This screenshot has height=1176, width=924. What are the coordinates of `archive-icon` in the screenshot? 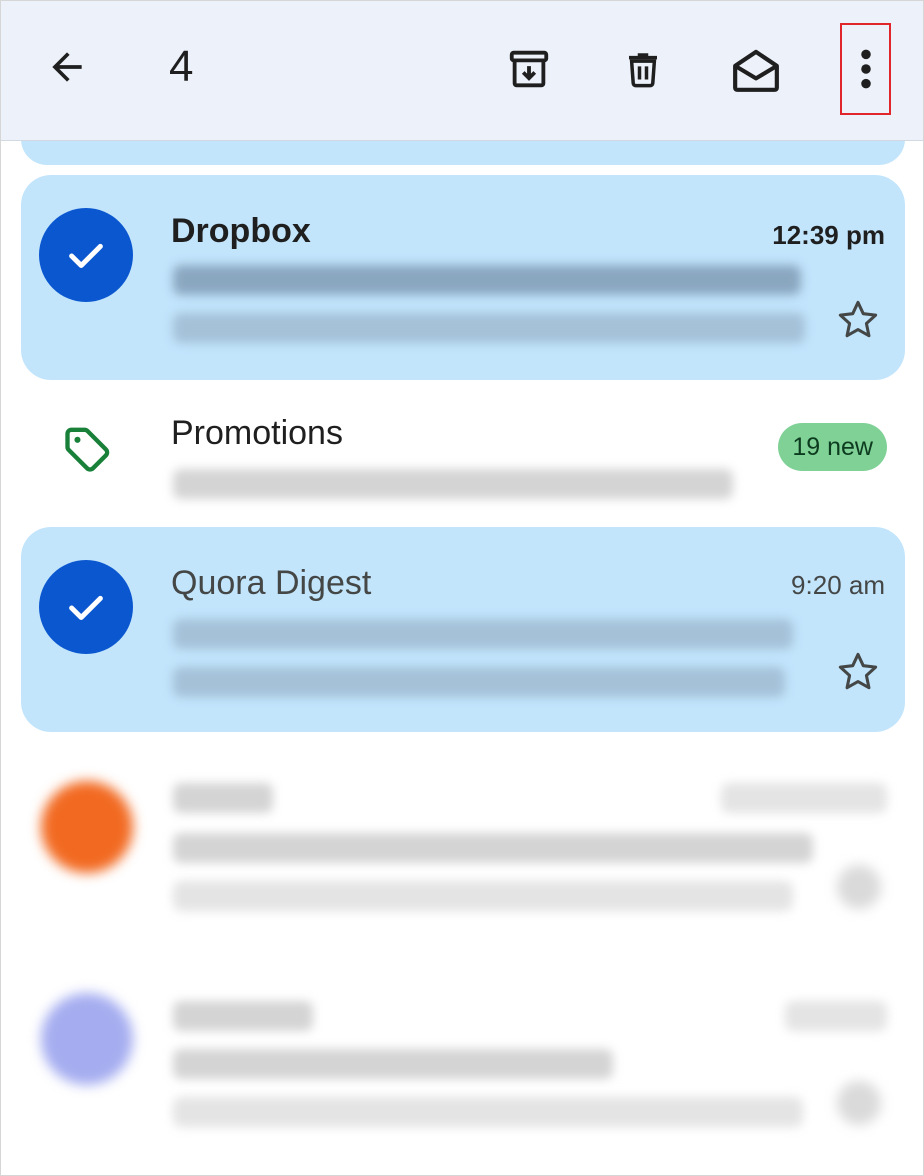 It's located at (529, 69).